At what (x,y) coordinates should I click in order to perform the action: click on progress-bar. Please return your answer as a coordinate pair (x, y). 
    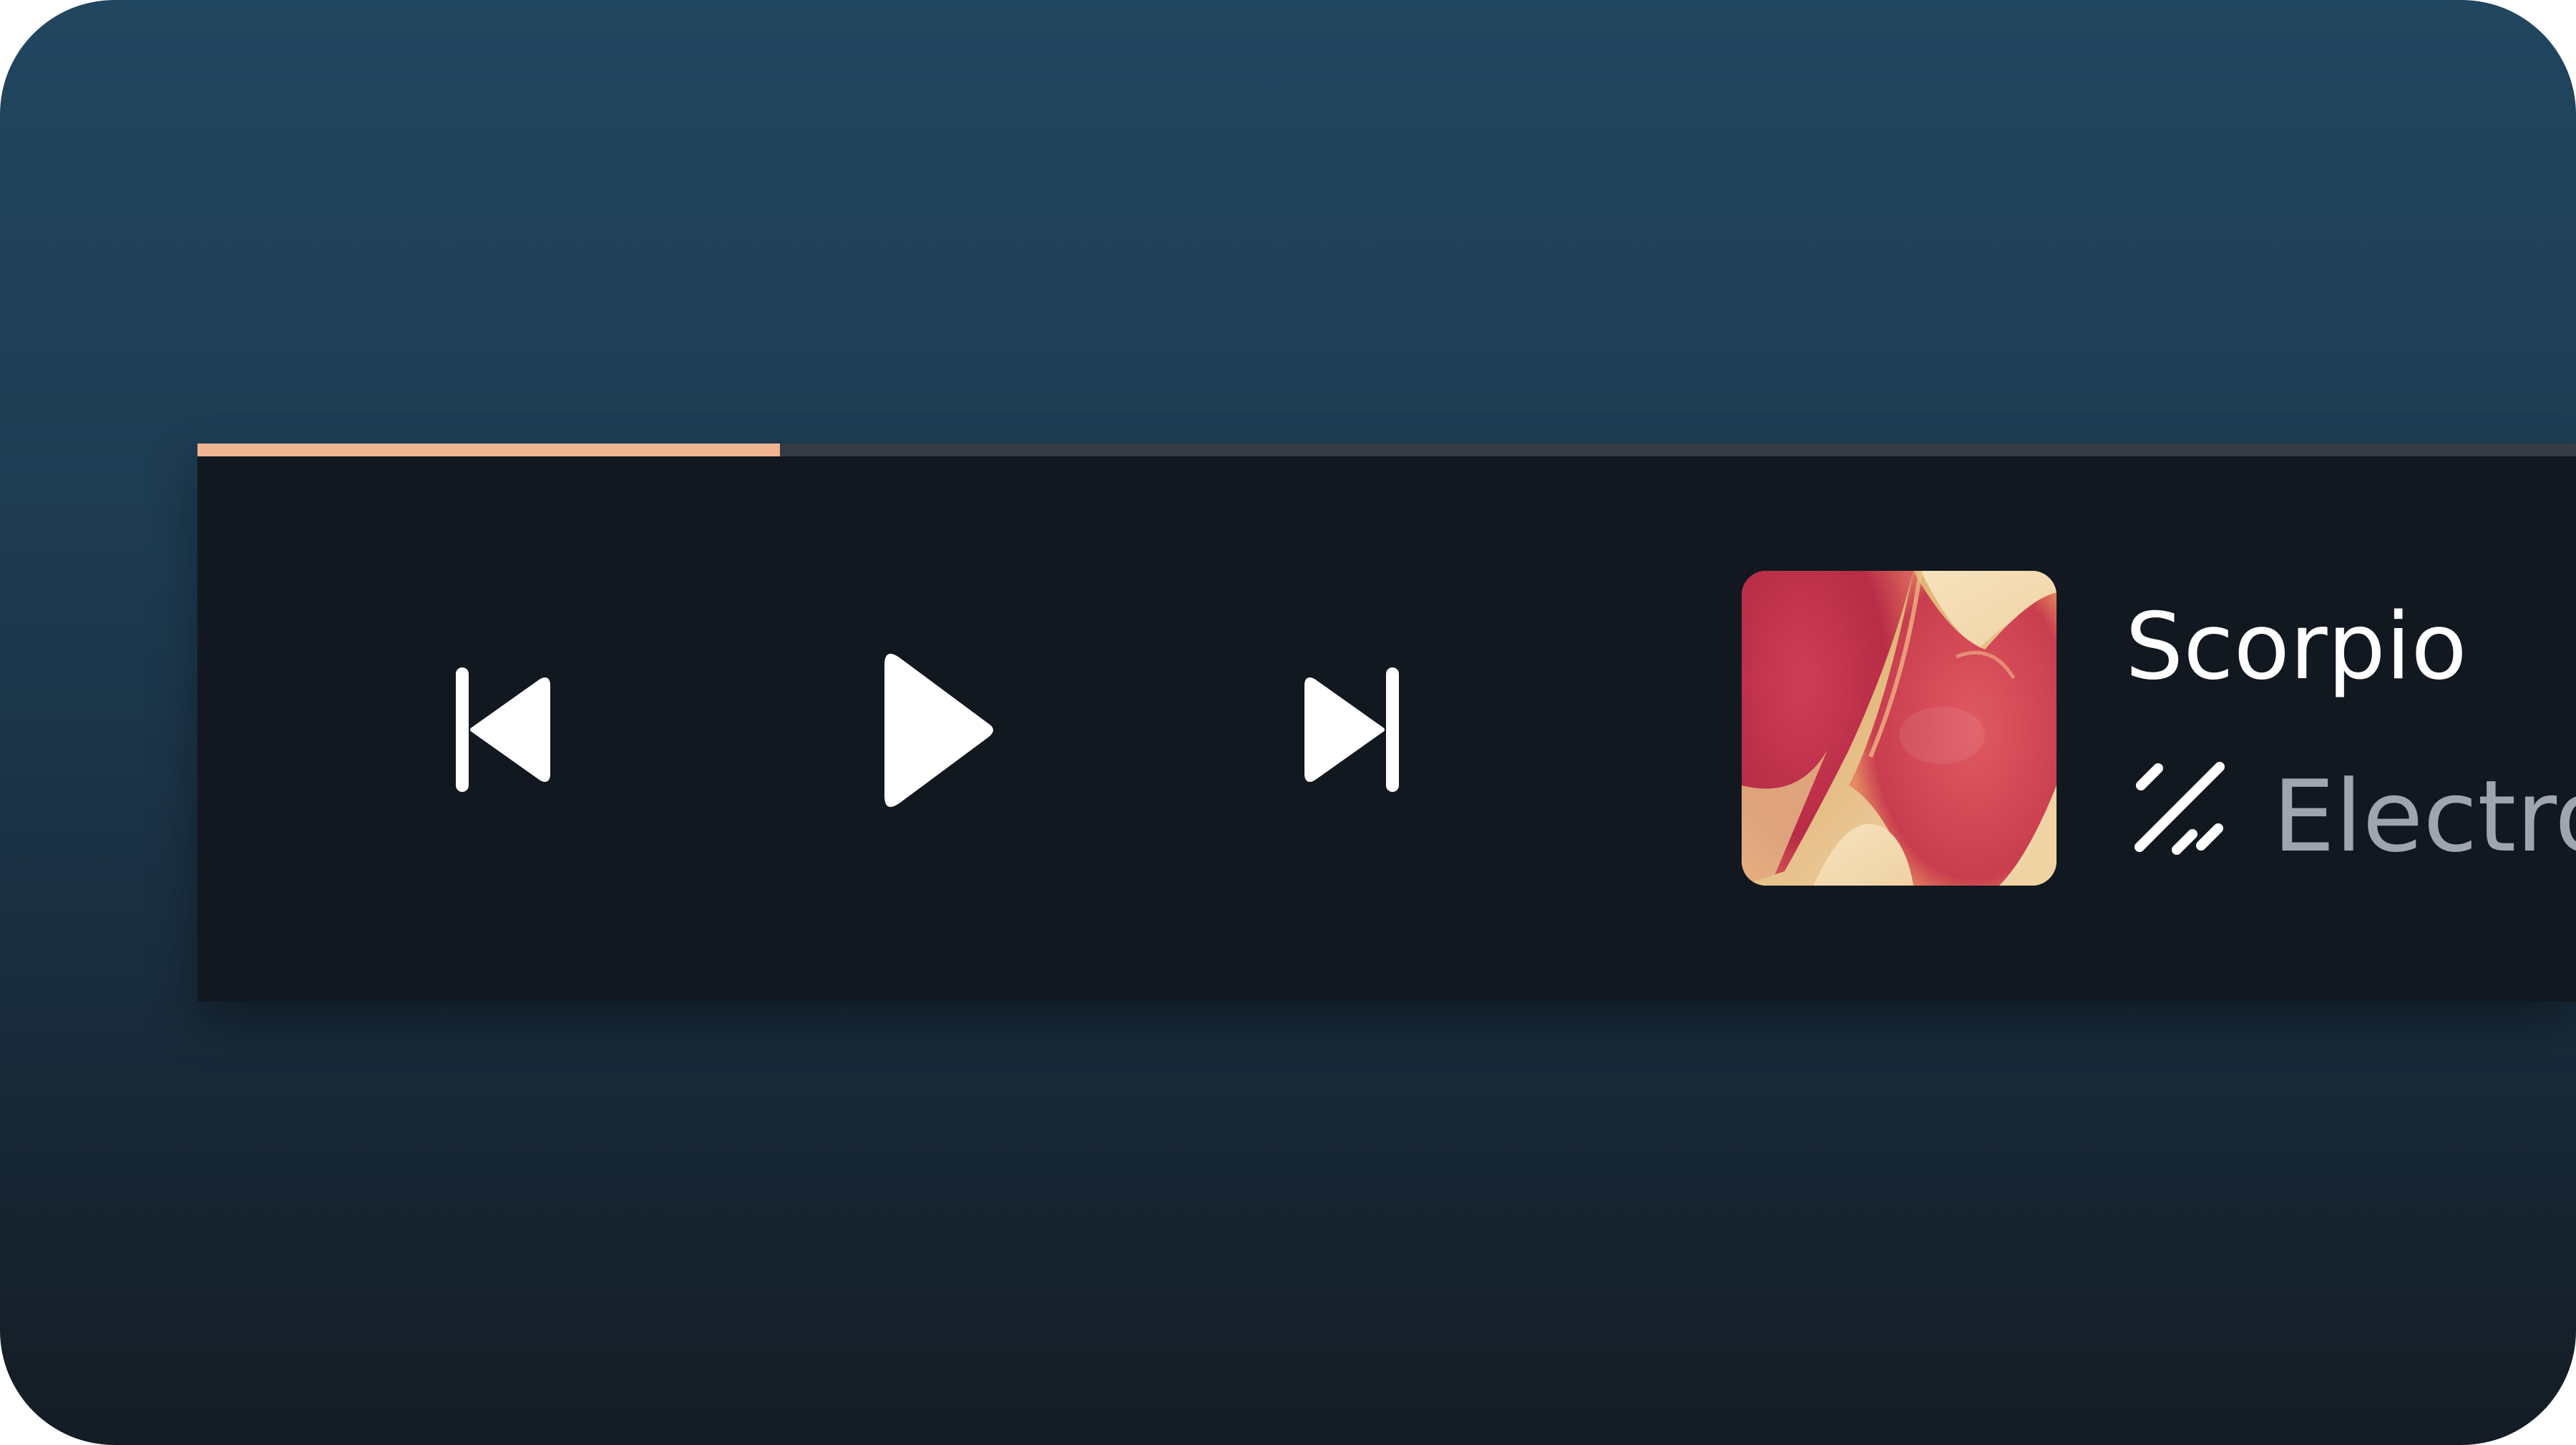
    Looking at the image, I should click on (1386, 450).